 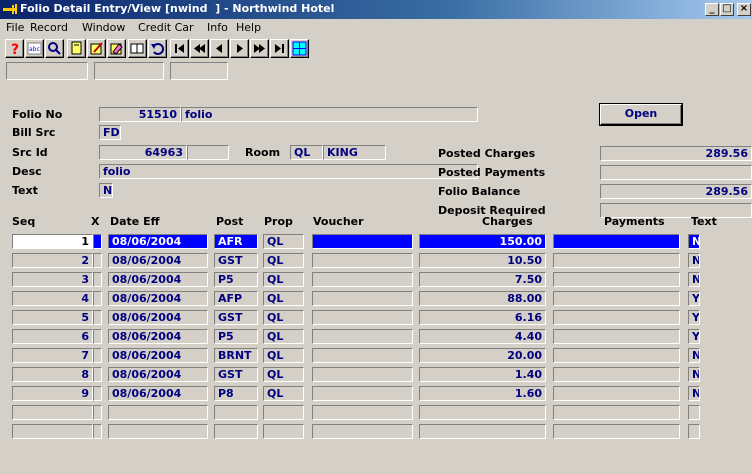 What do you see at coordinates (199, 48) in the screenshot?
I see `previous-page-icon` at bounding box center [199, 48].